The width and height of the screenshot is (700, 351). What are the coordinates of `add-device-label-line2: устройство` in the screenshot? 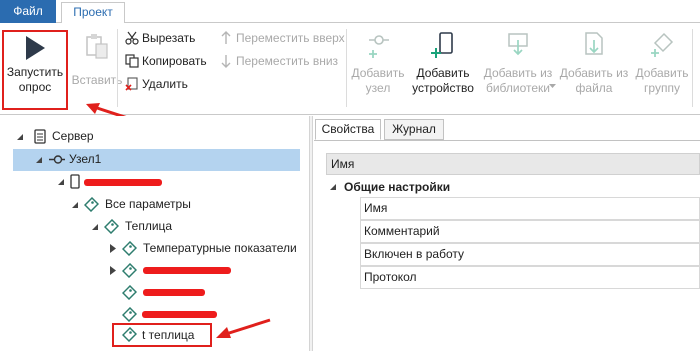 It's located at (443, 88).